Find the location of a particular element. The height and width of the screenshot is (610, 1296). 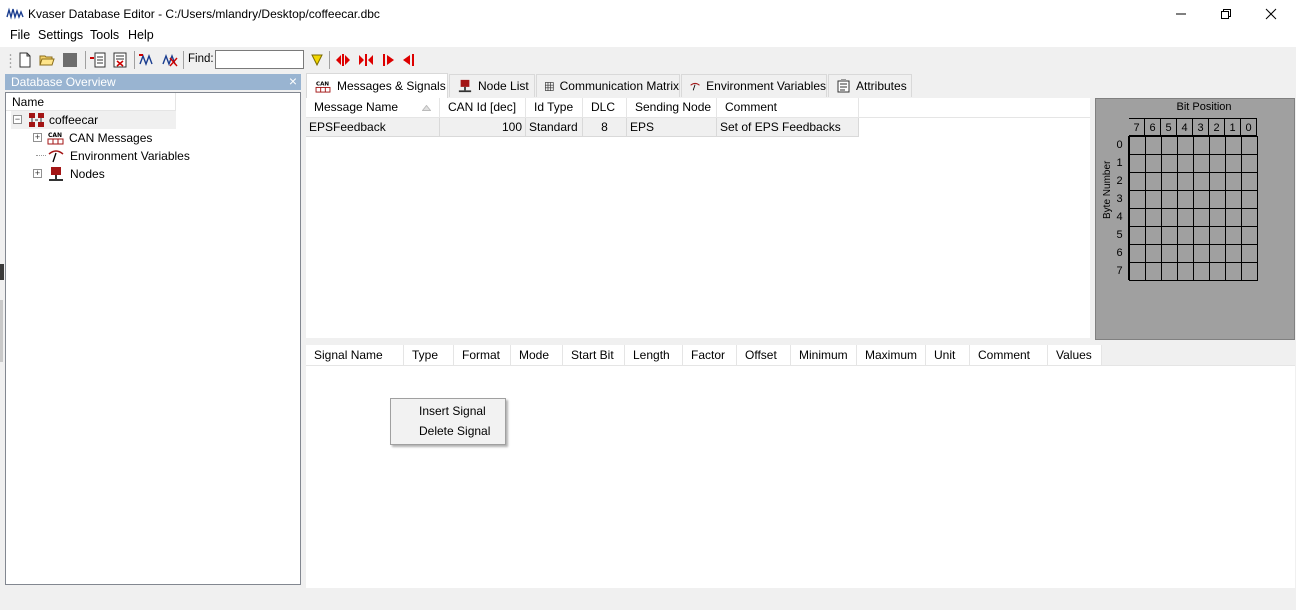

cell-id-type: Standard is located at coordinates (554, 127).